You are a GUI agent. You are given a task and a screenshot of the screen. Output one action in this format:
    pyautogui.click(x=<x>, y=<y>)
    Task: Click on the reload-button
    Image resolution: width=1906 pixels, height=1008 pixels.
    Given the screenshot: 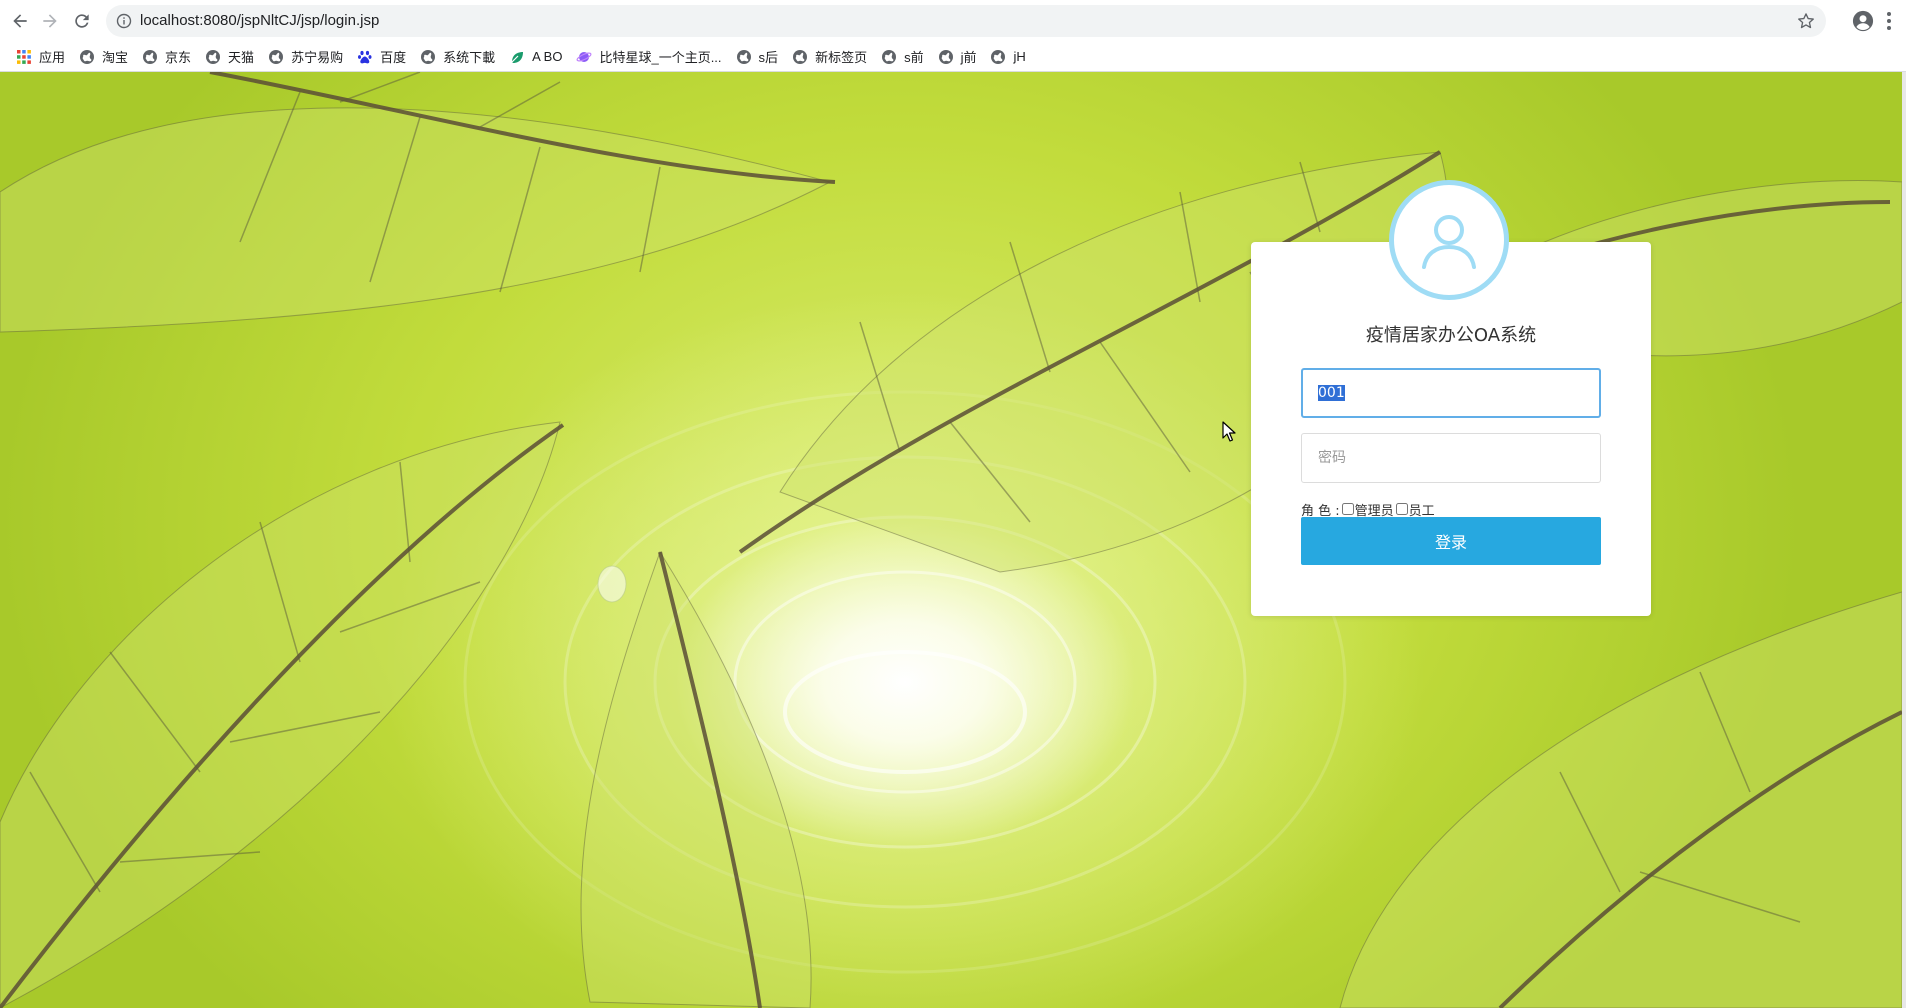 What is the action you would take?
    pyautogui.click(x=82, y=21)
    